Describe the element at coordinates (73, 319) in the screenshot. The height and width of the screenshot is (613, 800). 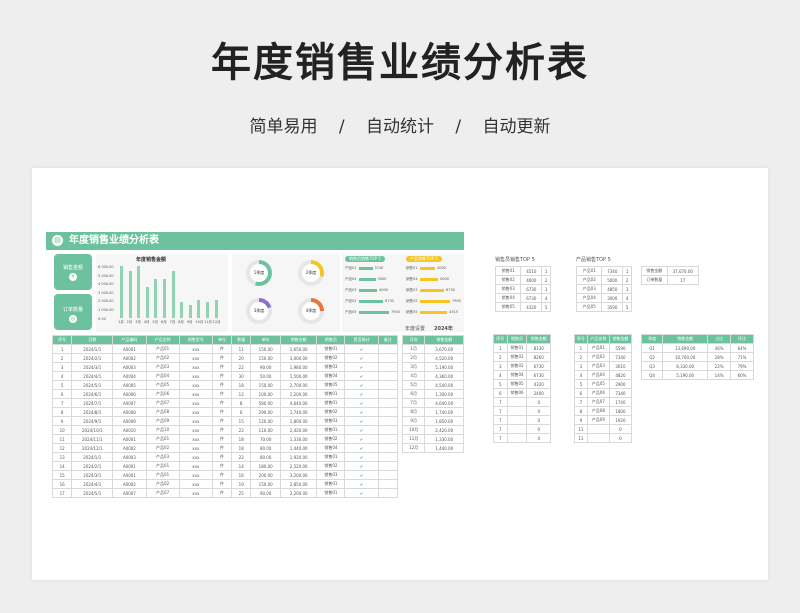
I see `order-icon: ◎` at that location.